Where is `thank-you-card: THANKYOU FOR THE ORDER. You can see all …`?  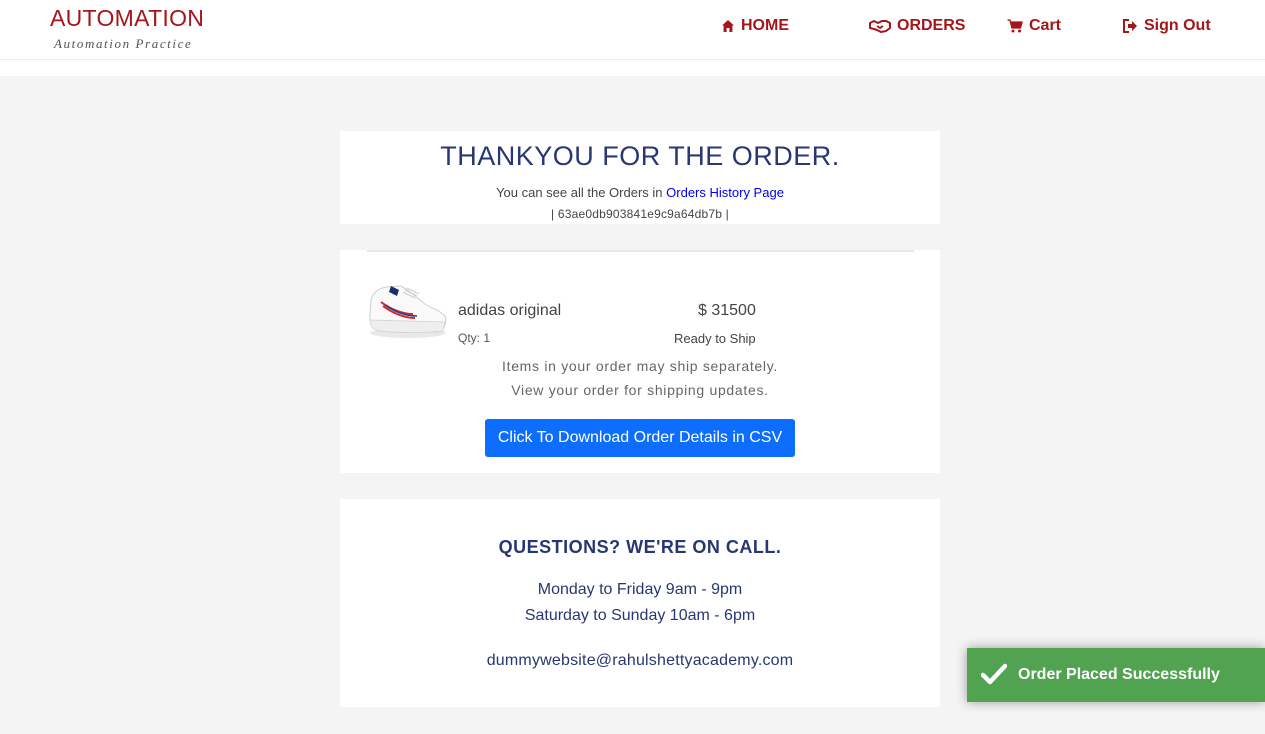 thank-you-card: THANKYOU FOR THE ORDER. You can see all … is located at coordinates (640, 177).